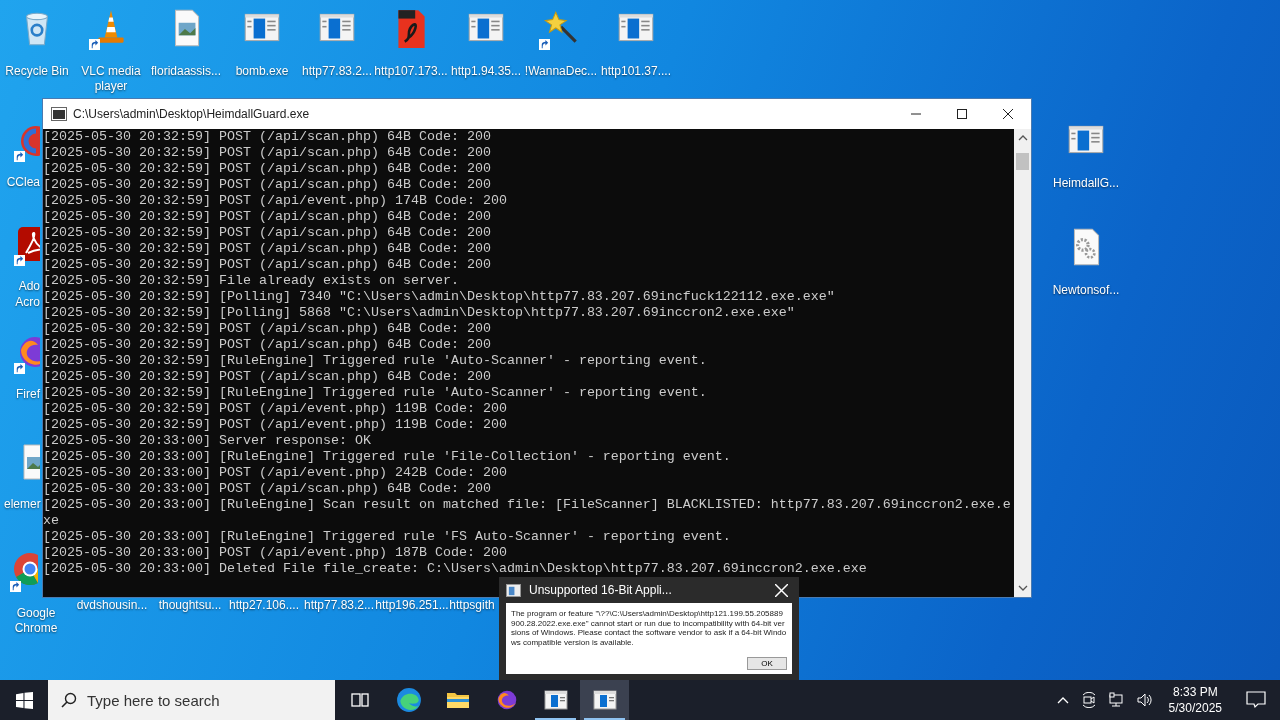 The image size is (1280, 720). Describe the element at coordinates (275, 473) in the screenshot. I see `console-line: [2025-05-30 20:33:00] POST (/api/event.php) 242B Code: 200` at that location.